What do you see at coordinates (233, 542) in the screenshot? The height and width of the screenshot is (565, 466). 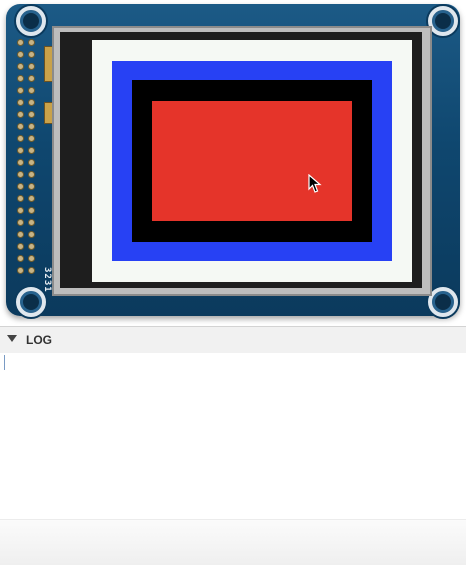 I see `bottom-bar` at bounding box center [233, 542].